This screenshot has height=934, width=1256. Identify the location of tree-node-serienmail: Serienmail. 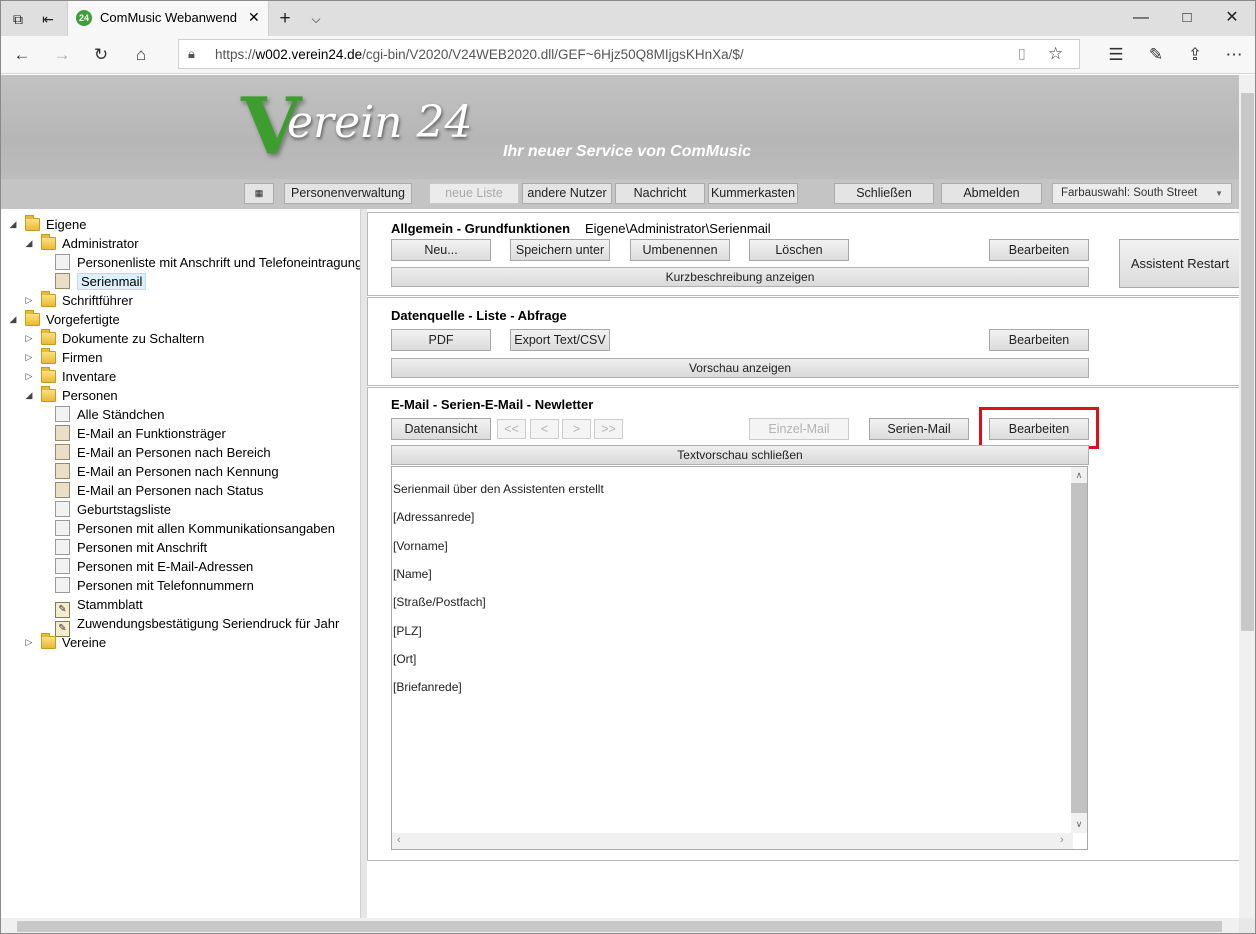
(101, 281).